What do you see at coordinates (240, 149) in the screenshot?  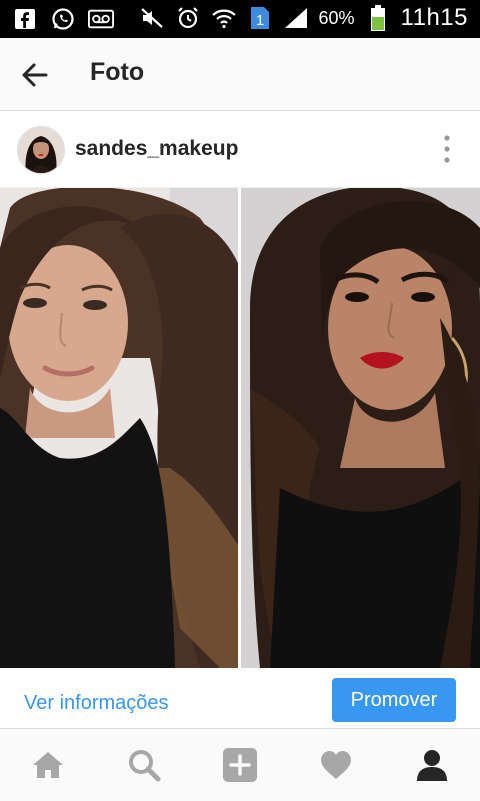 I see `post-header: sandes_makeup` at bounding box center [240, 149].